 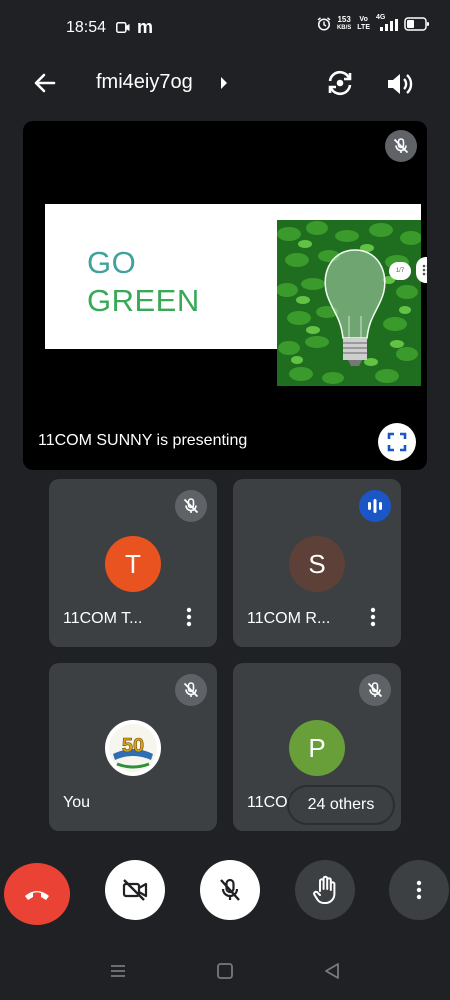 I want to click on network-speed-unit: KB/S, so click(x=344, y=28).